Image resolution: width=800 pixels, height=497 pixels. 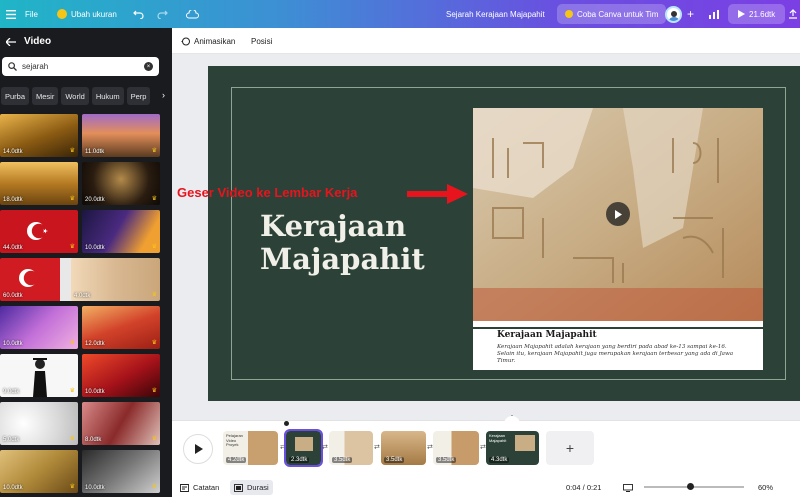 I want to click on resize-button: Ubah ukuran, so click(x=87, y=14).